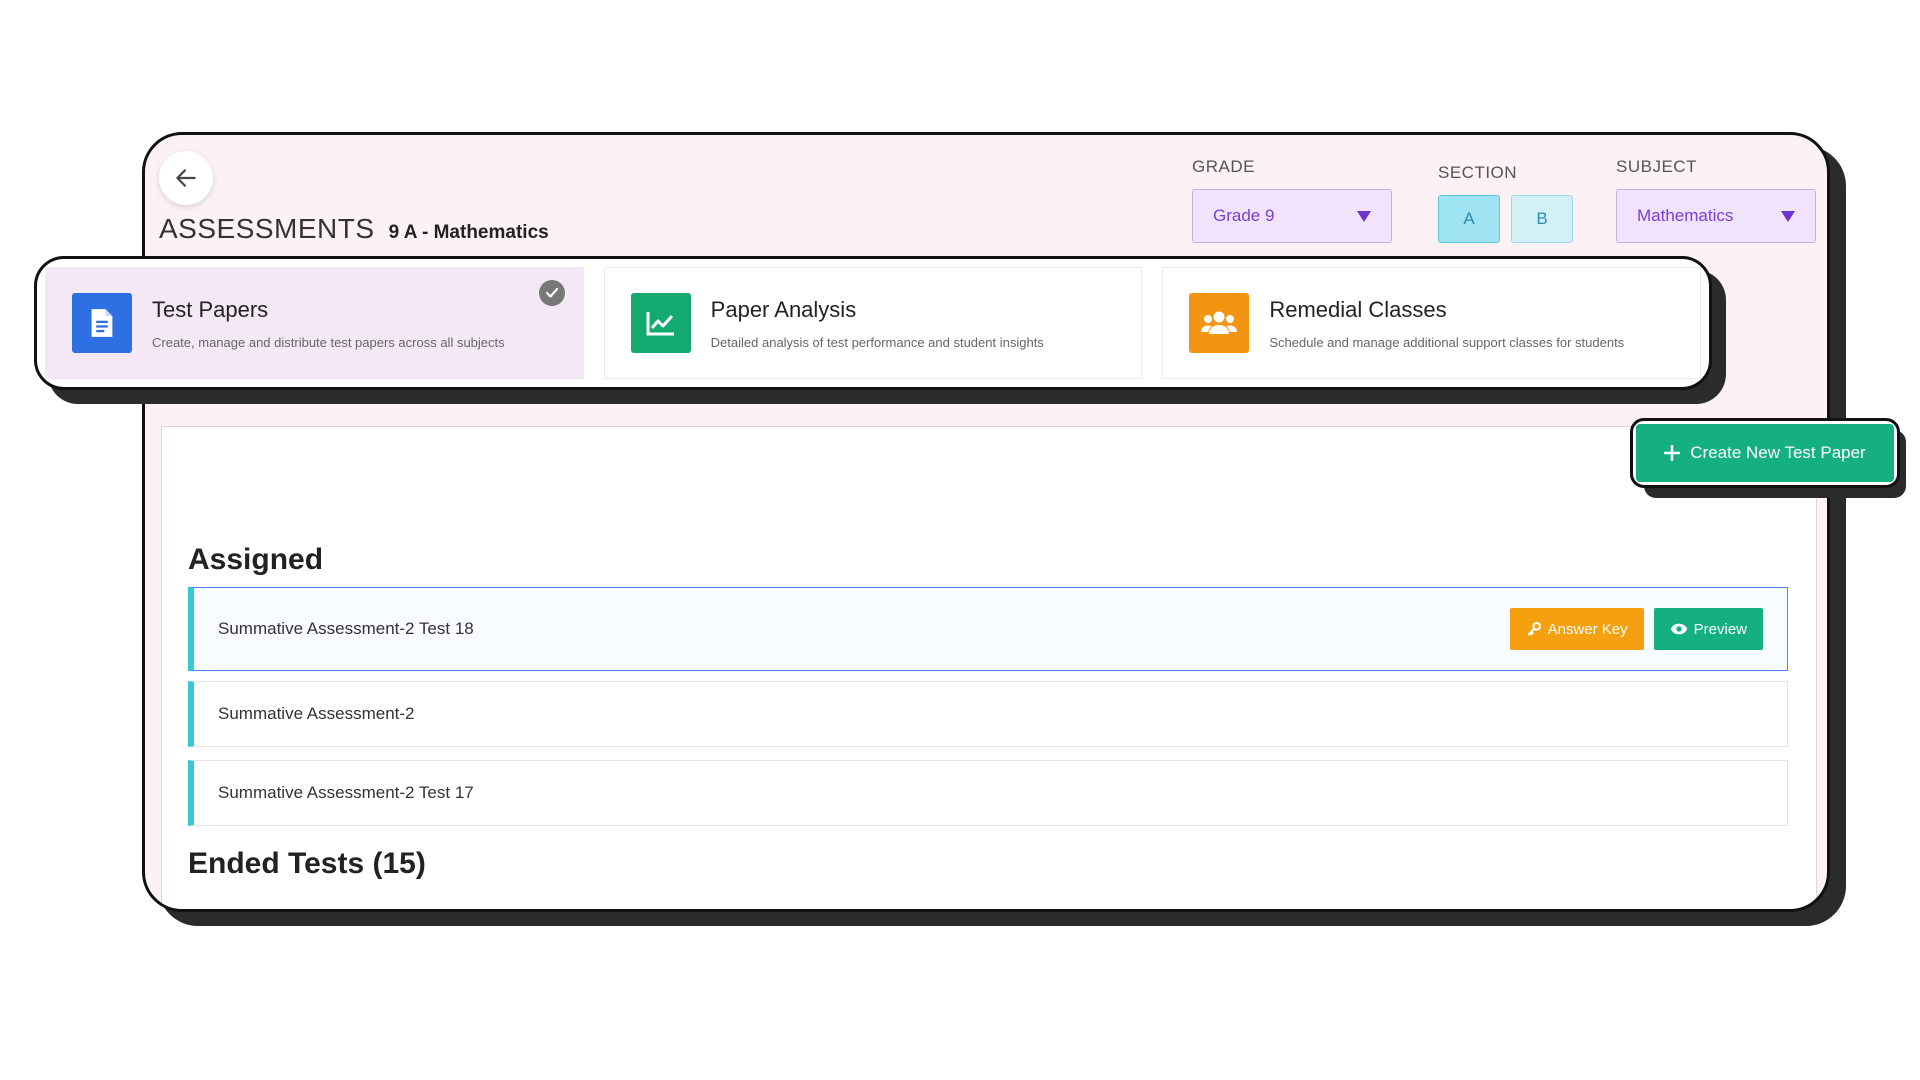 Image resolution: width=1920 pixels, height=1080 pixels. I want to click on key-icon, so click(1534, 629).